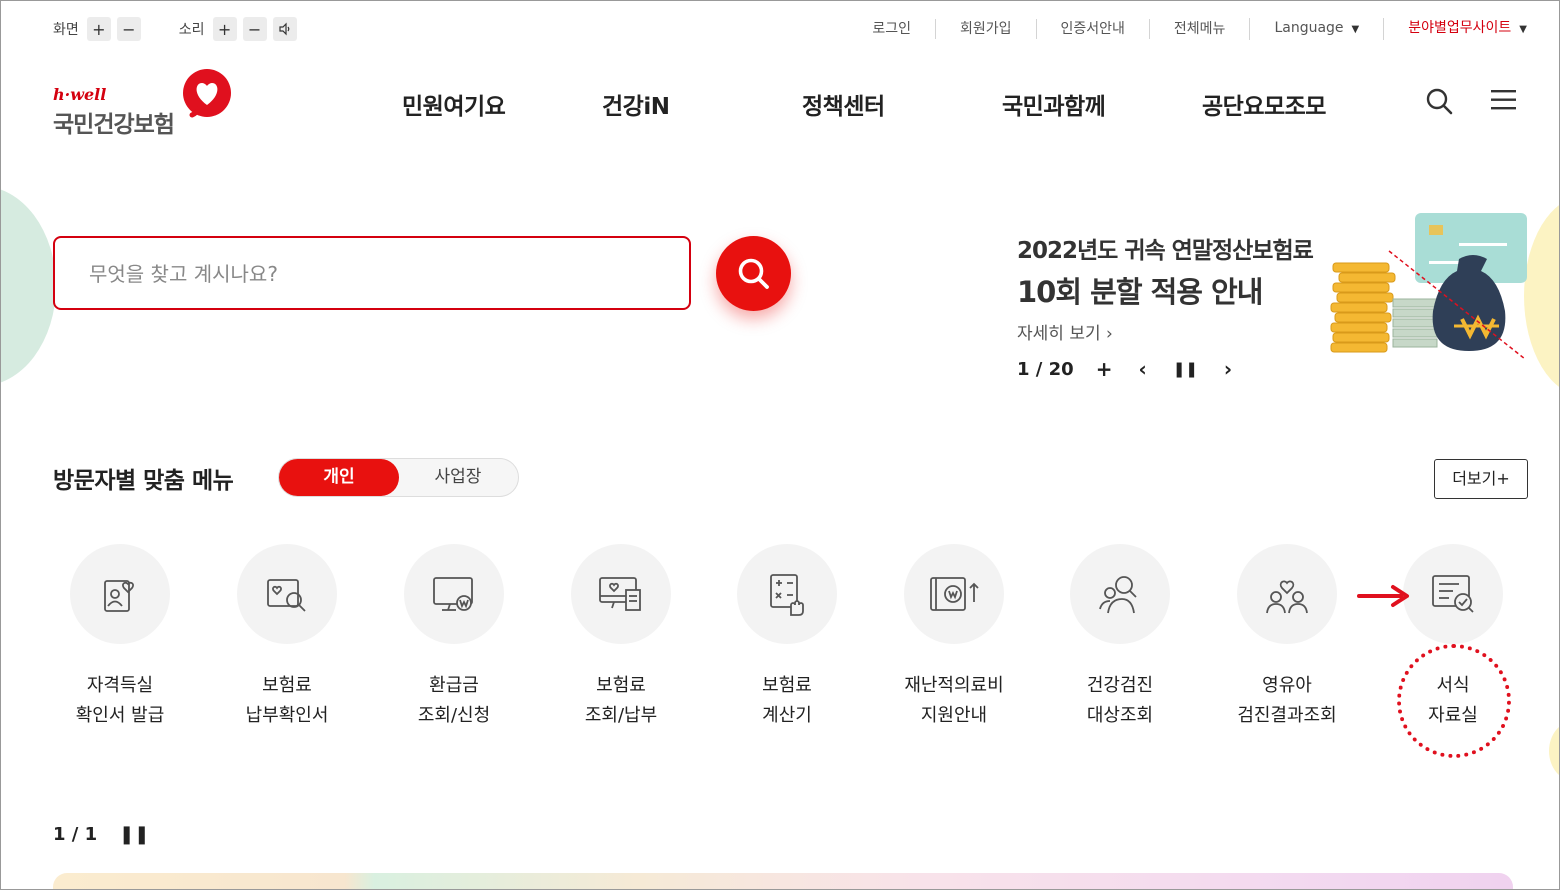  What do you see at coordinates (1199, 29) in the screenshot?
I see `all-menu-link: 전체메뉴` at bounding box center [1199, 29].